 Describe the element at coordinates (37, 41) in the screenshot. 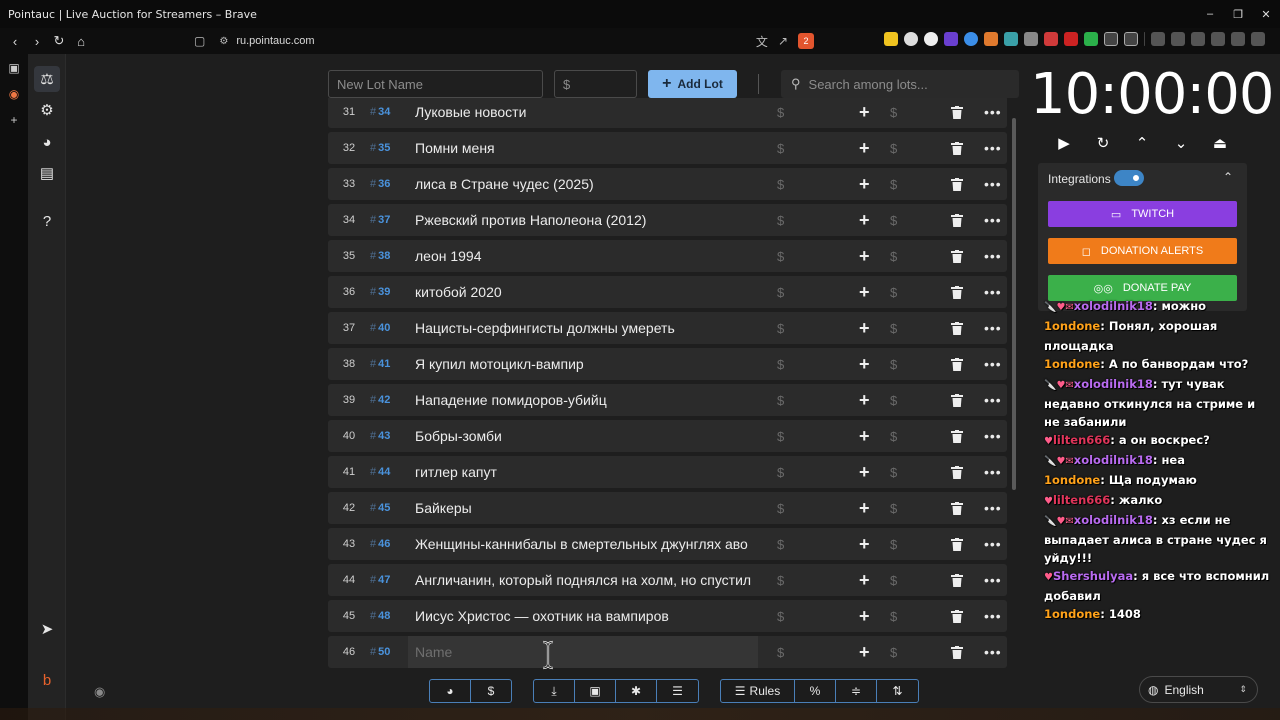

I see `forward-icon: ›` at that location.